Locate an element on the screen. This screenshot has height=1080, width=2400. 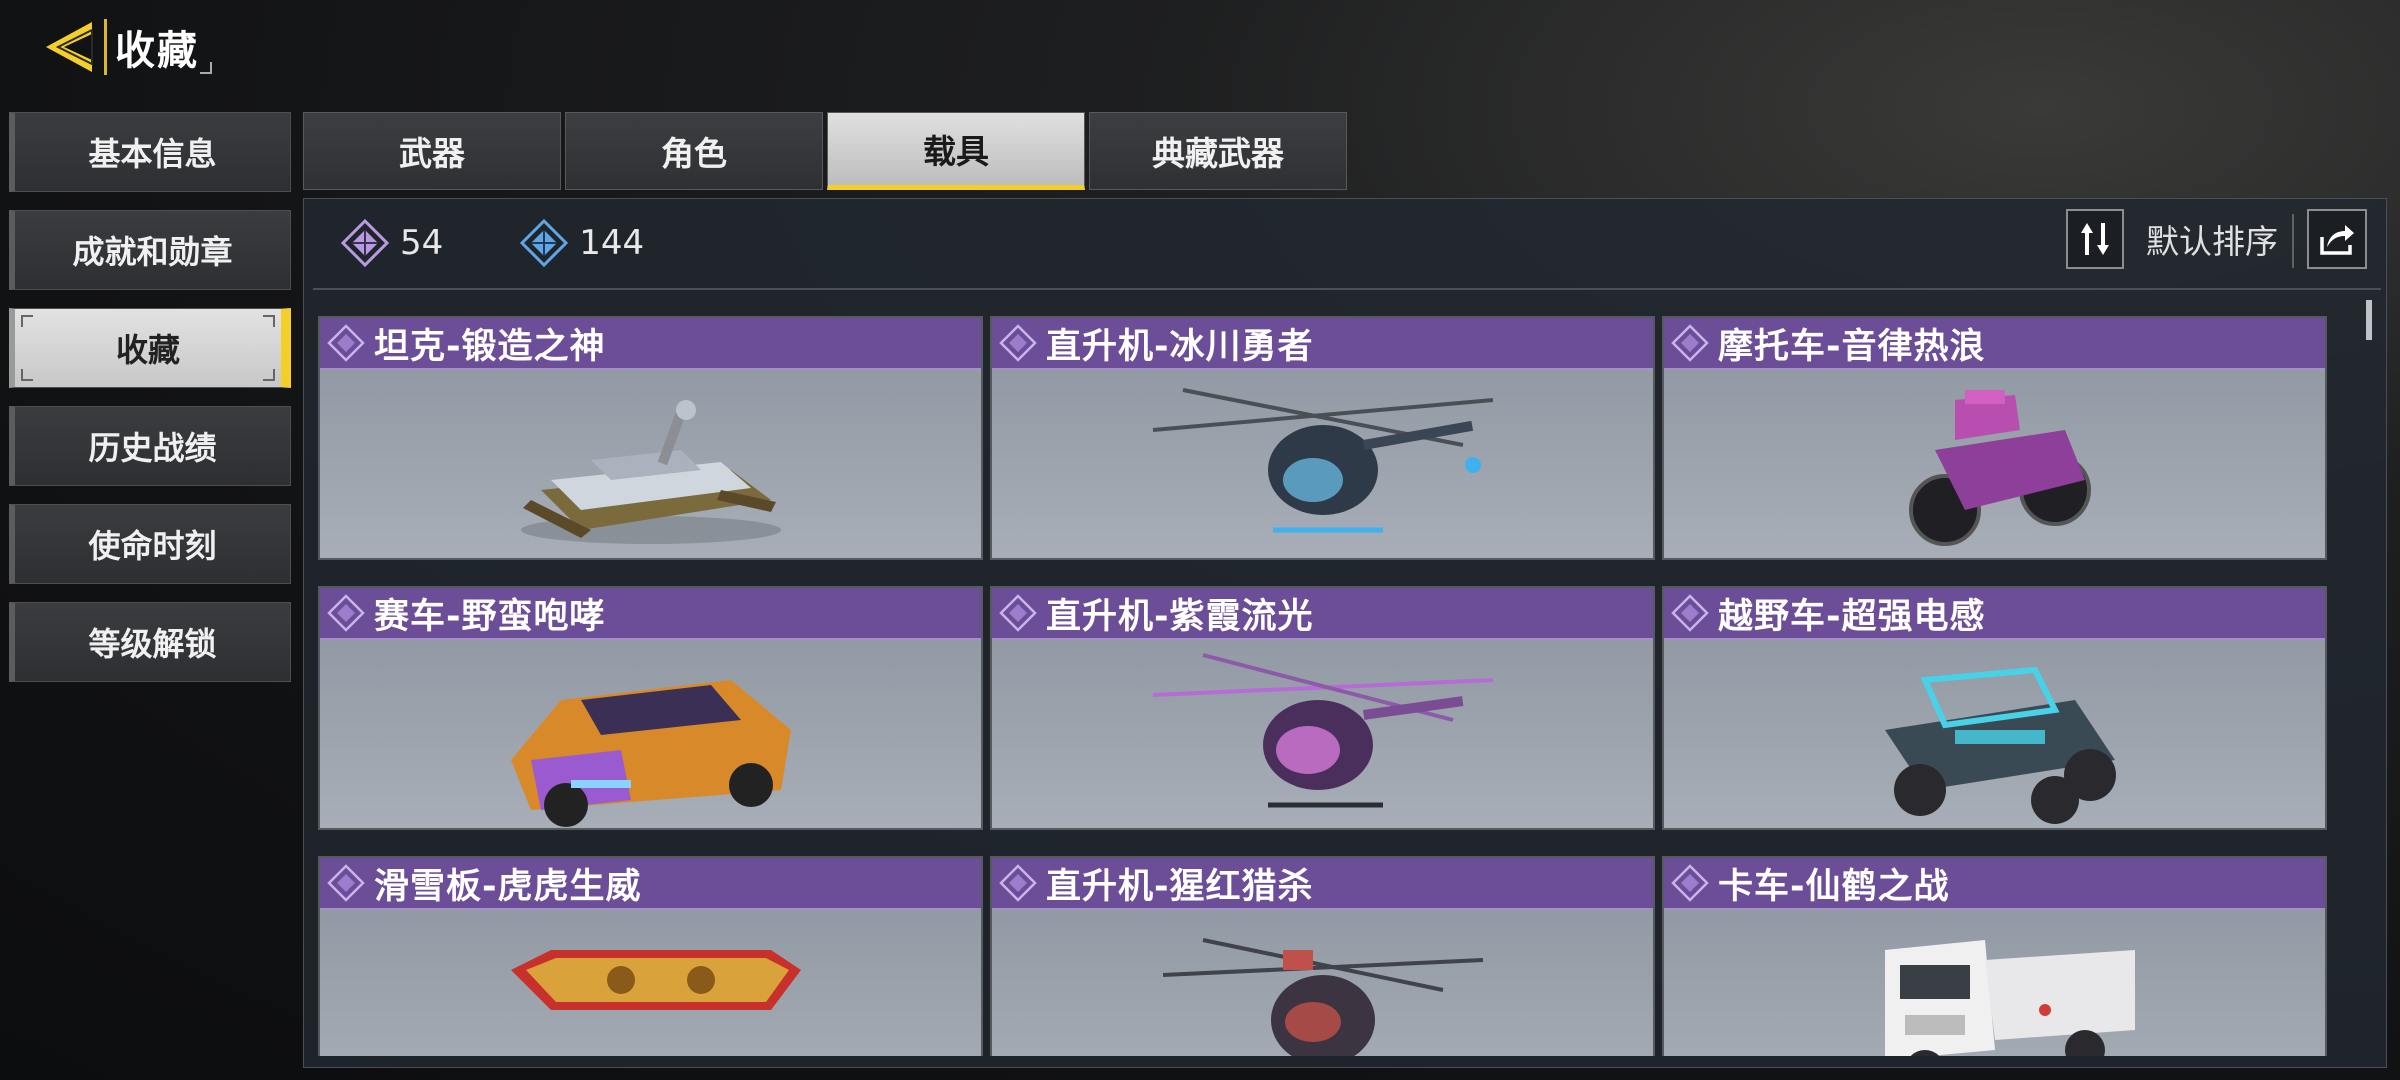
sidebar-item-label: 使命时刻 is located at coordinates (152, 546).